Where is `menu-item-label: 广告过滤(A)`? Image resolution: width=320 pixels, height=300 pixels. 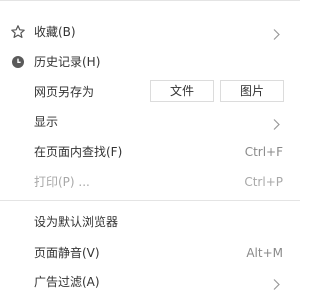
menu-item-label: 广告过滤(A) is located at coordinates (67, 282).